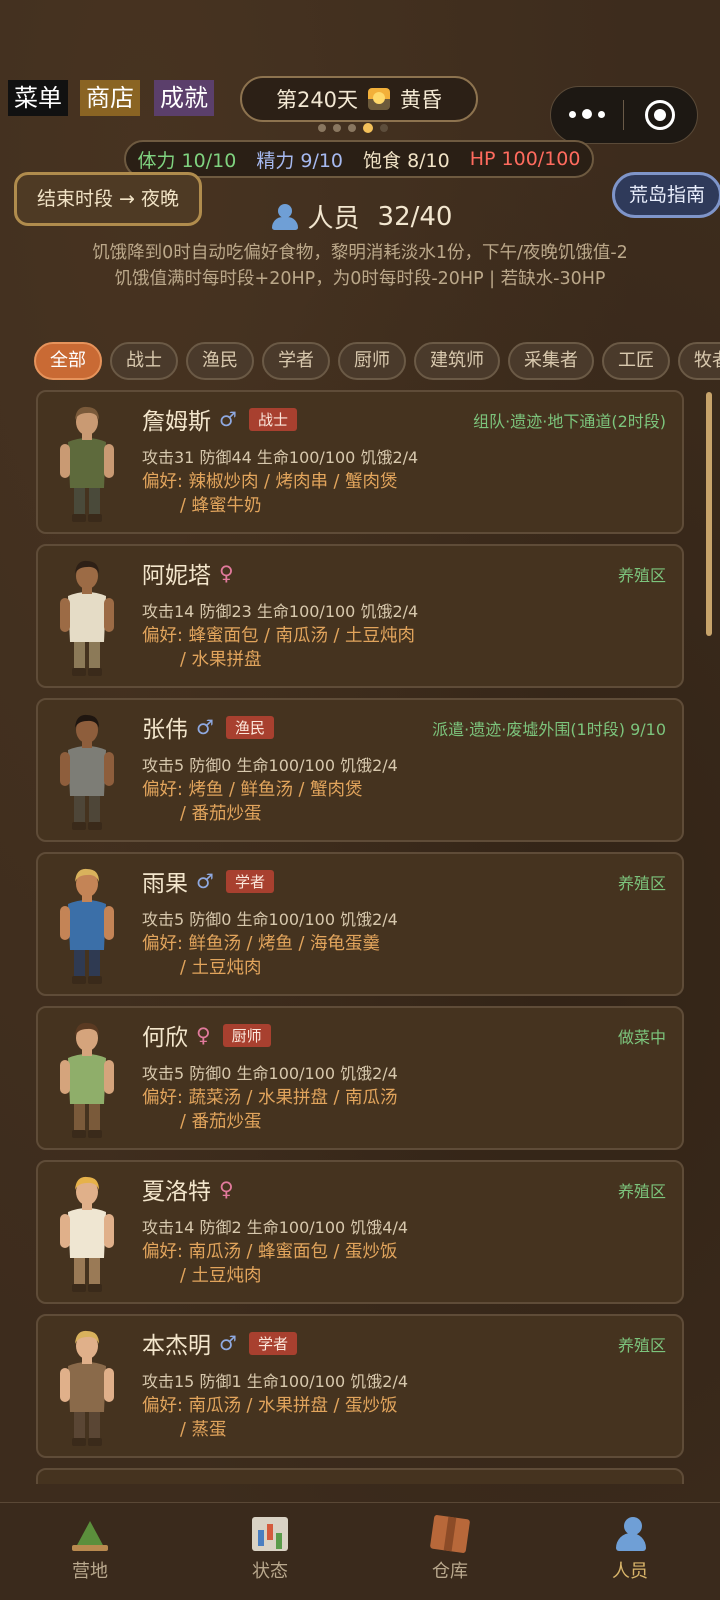 The width and height of the screenshot is (720, 1600). What do you see at coordinates (402, 956) in the screenshot?
I see `food-preferences: 偏好: 鲜鱼汤 / 烤鱼 / 海龟蛋羹 / 土豆炖肉` at bounding box center [402, 956].